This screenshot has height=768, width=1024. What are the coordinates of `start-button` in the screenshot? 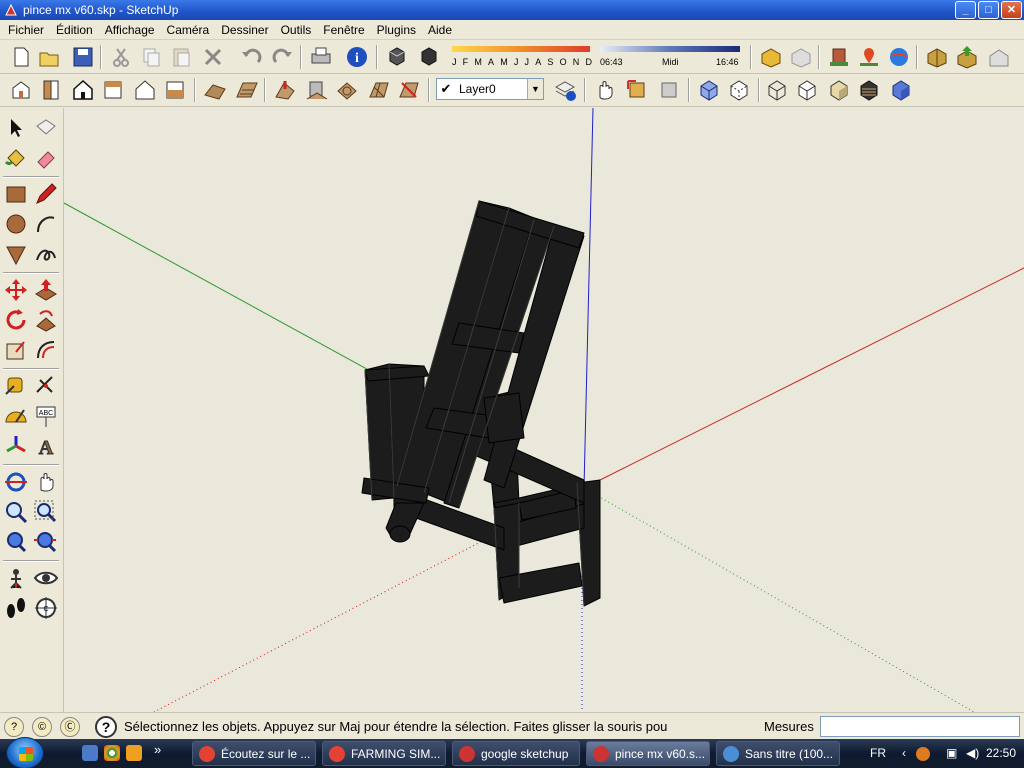 It's located at (25, 752).